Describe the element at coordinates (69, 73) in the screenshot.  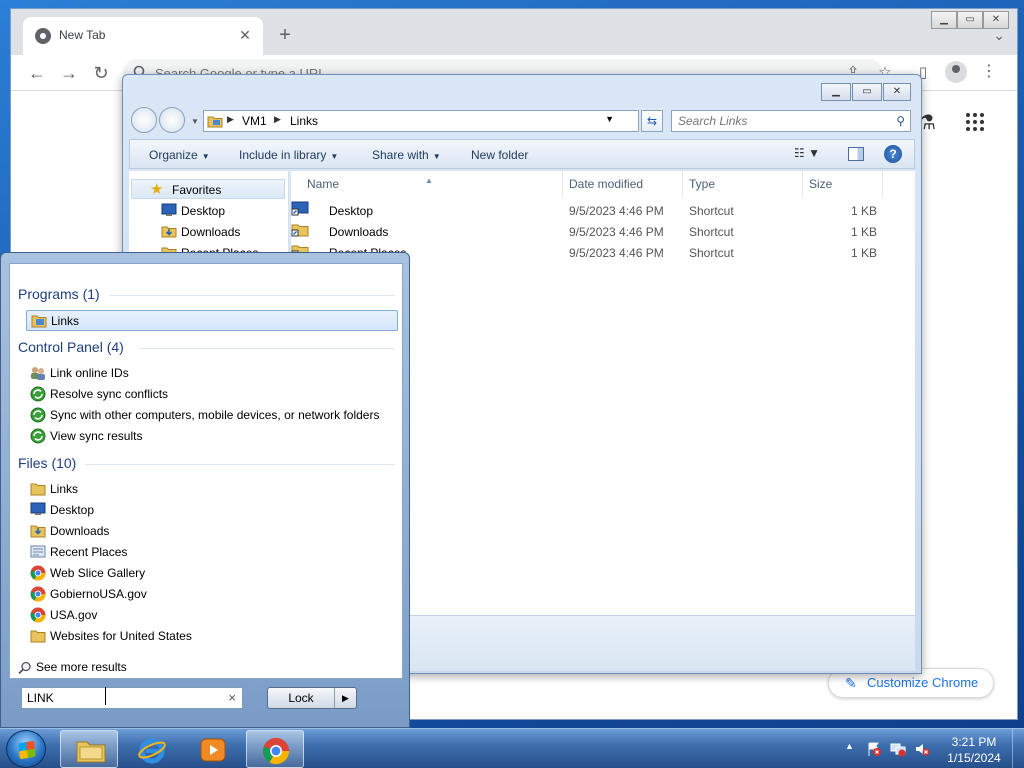
I see `forward-arrow-icon: →` at that location.